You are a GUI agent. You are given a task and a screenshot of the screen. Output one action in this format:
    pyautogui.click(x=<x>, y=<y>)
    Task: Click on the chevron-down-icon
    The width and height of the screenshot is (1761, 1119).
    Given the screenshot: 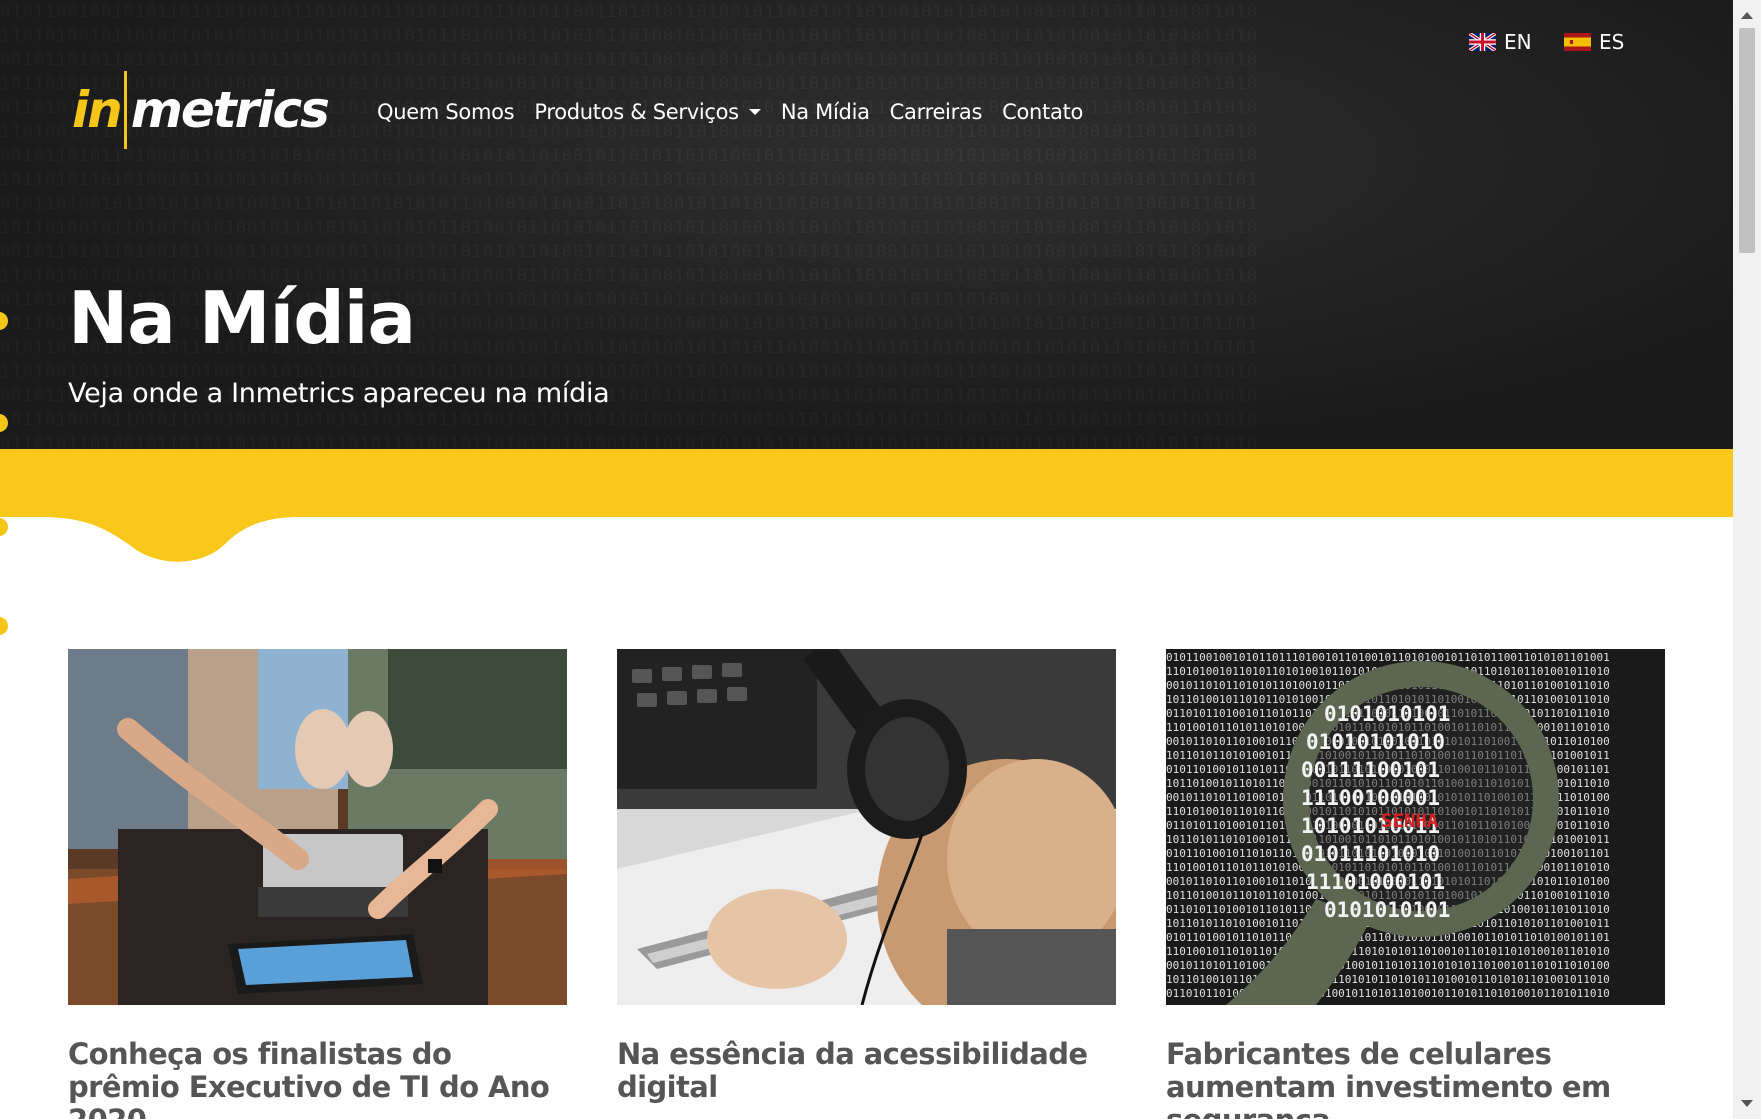 What is the action you would take?
    pyautogui.click(x=754, y=112)
    